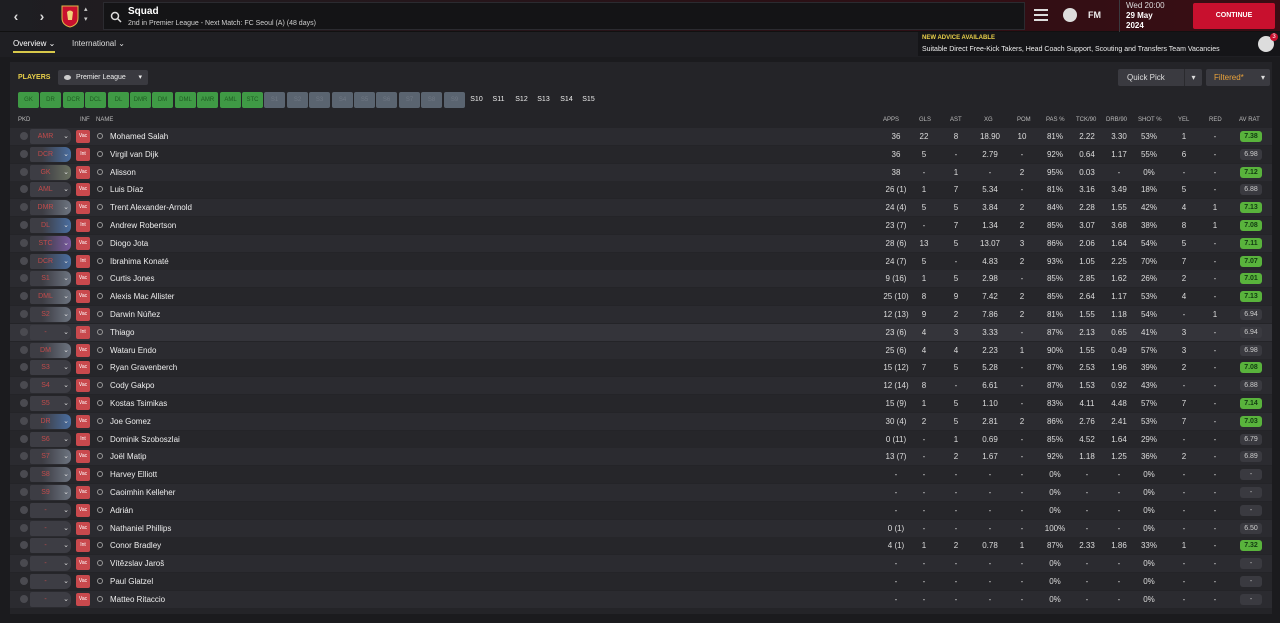 The height and width of the screenshot is (623, 1280). What do you see at coordinates (185, 100) in the screenshot?
I see `position-chip-dml: DML` at bounding box center [185, 100].